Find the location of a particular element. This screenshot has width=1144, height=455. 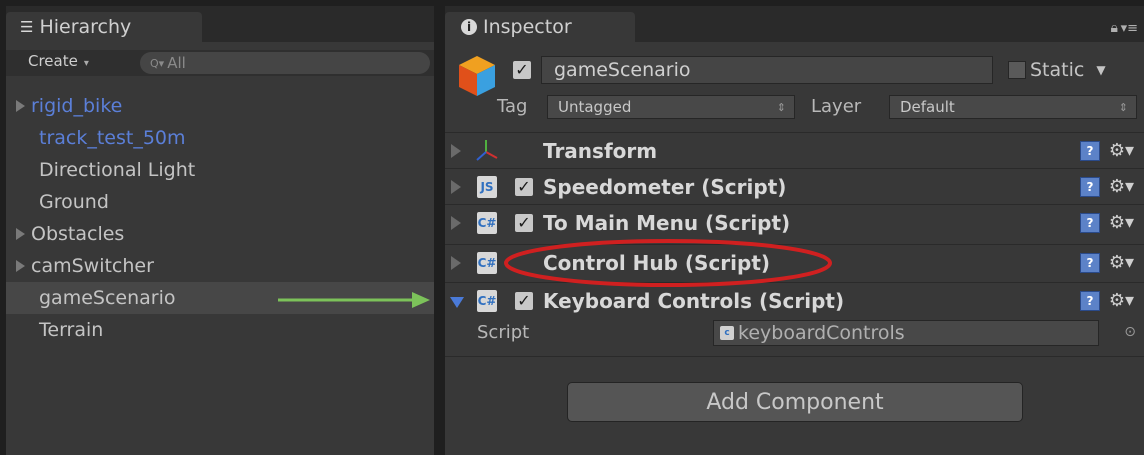

highlight-ellipse is located at coordinates (668, 263).